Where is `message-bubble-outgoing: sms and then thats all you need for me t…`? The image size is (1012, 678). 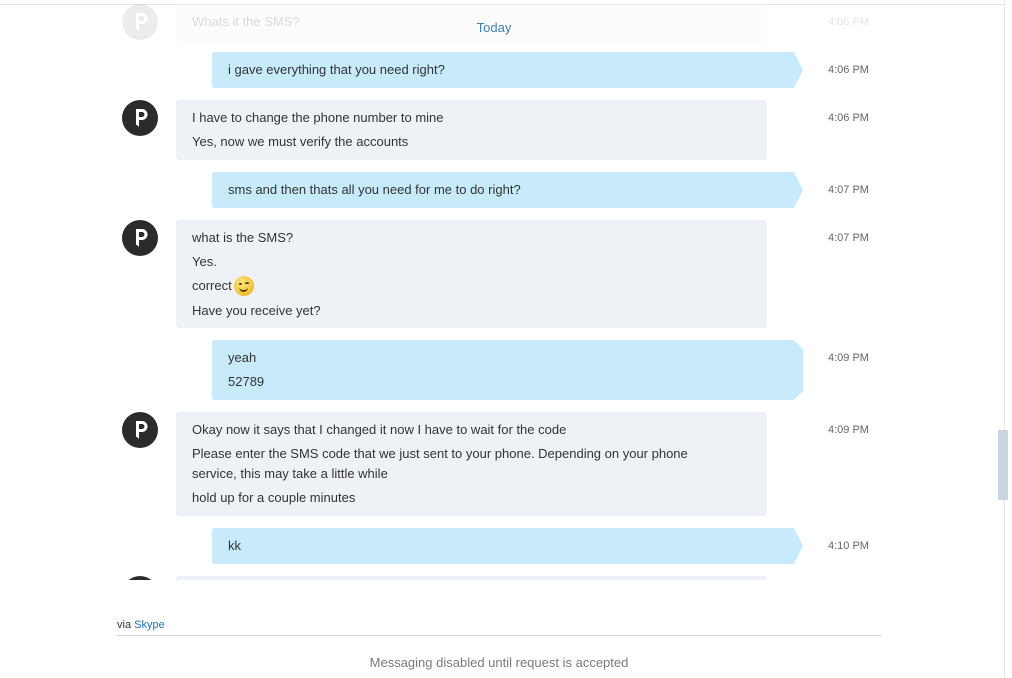 message-bubble-outgoing: sms and then thats all you need for me t… is located at coordinates (507, 190).